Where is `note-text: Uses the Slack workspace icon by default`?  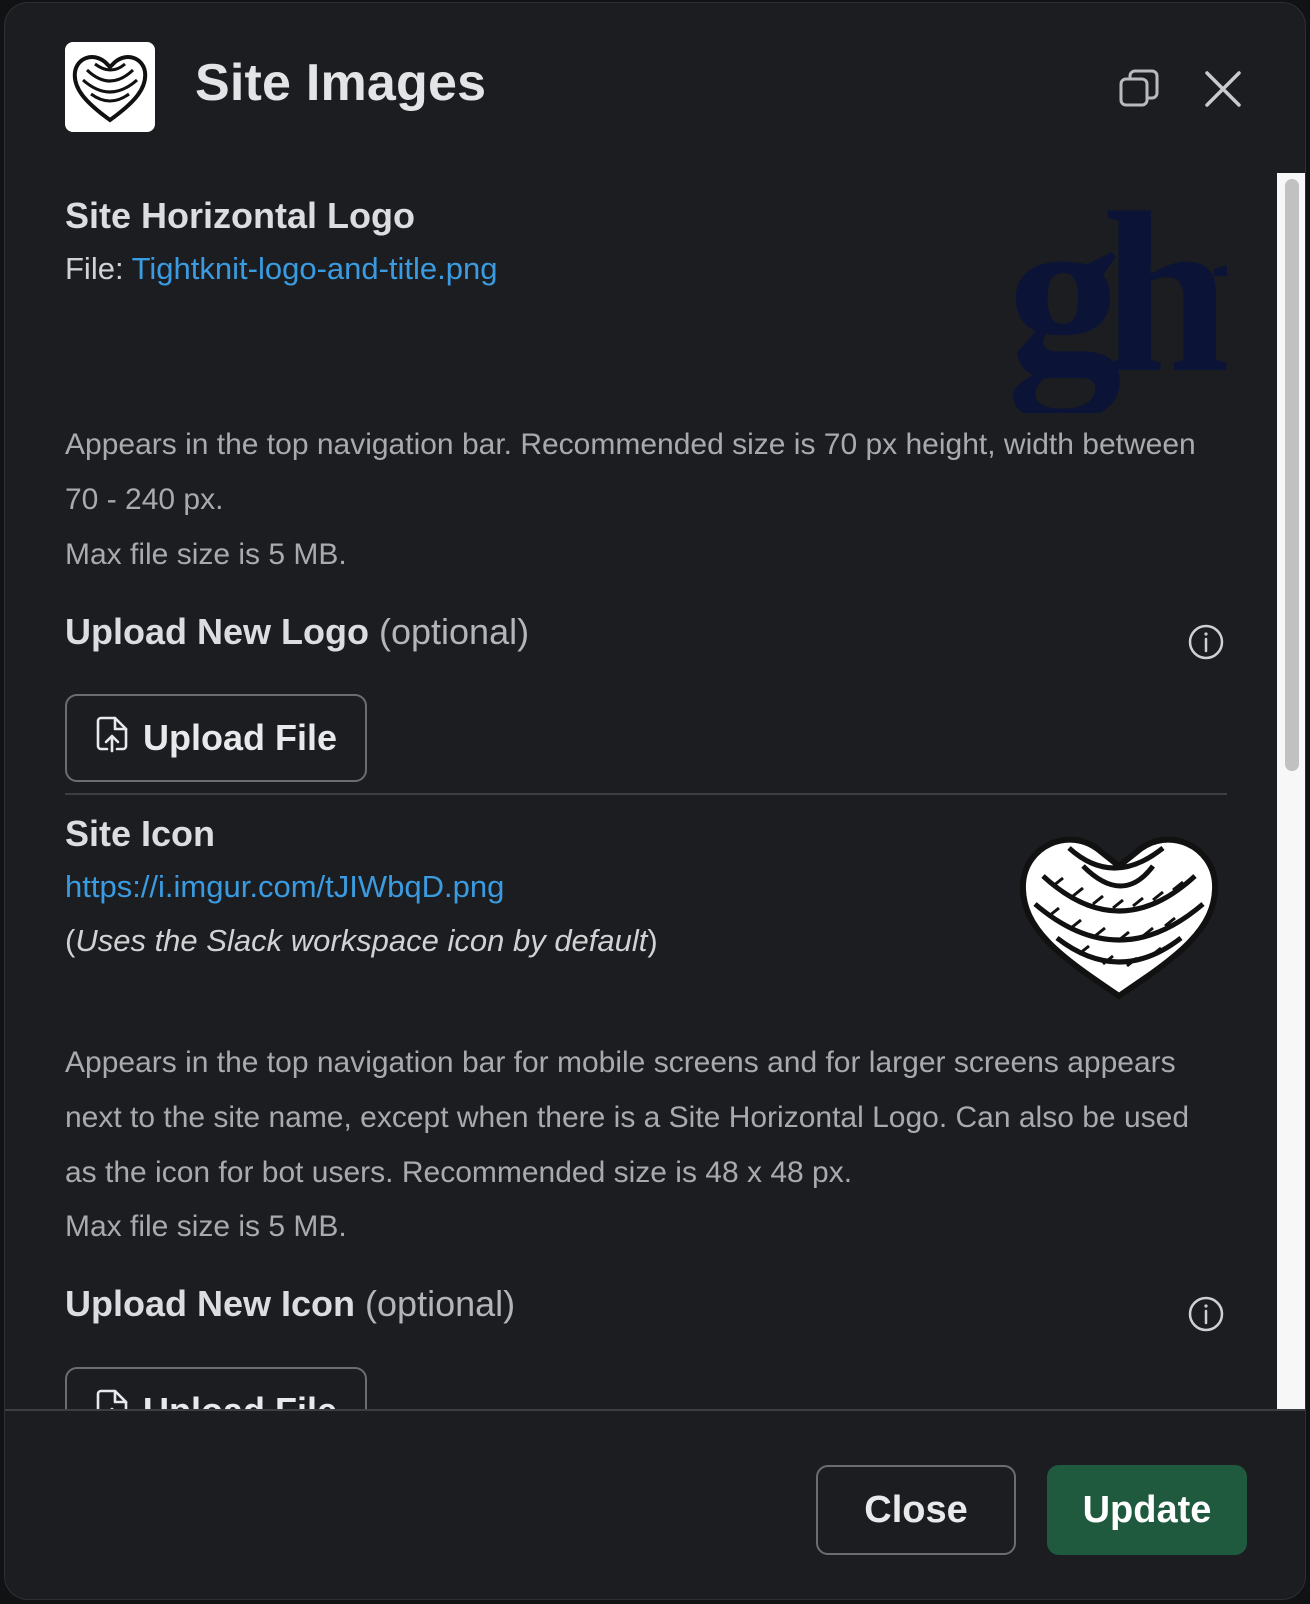 note-text: Uses the Slack workspace icon by default is located at coordinates (361, 940).